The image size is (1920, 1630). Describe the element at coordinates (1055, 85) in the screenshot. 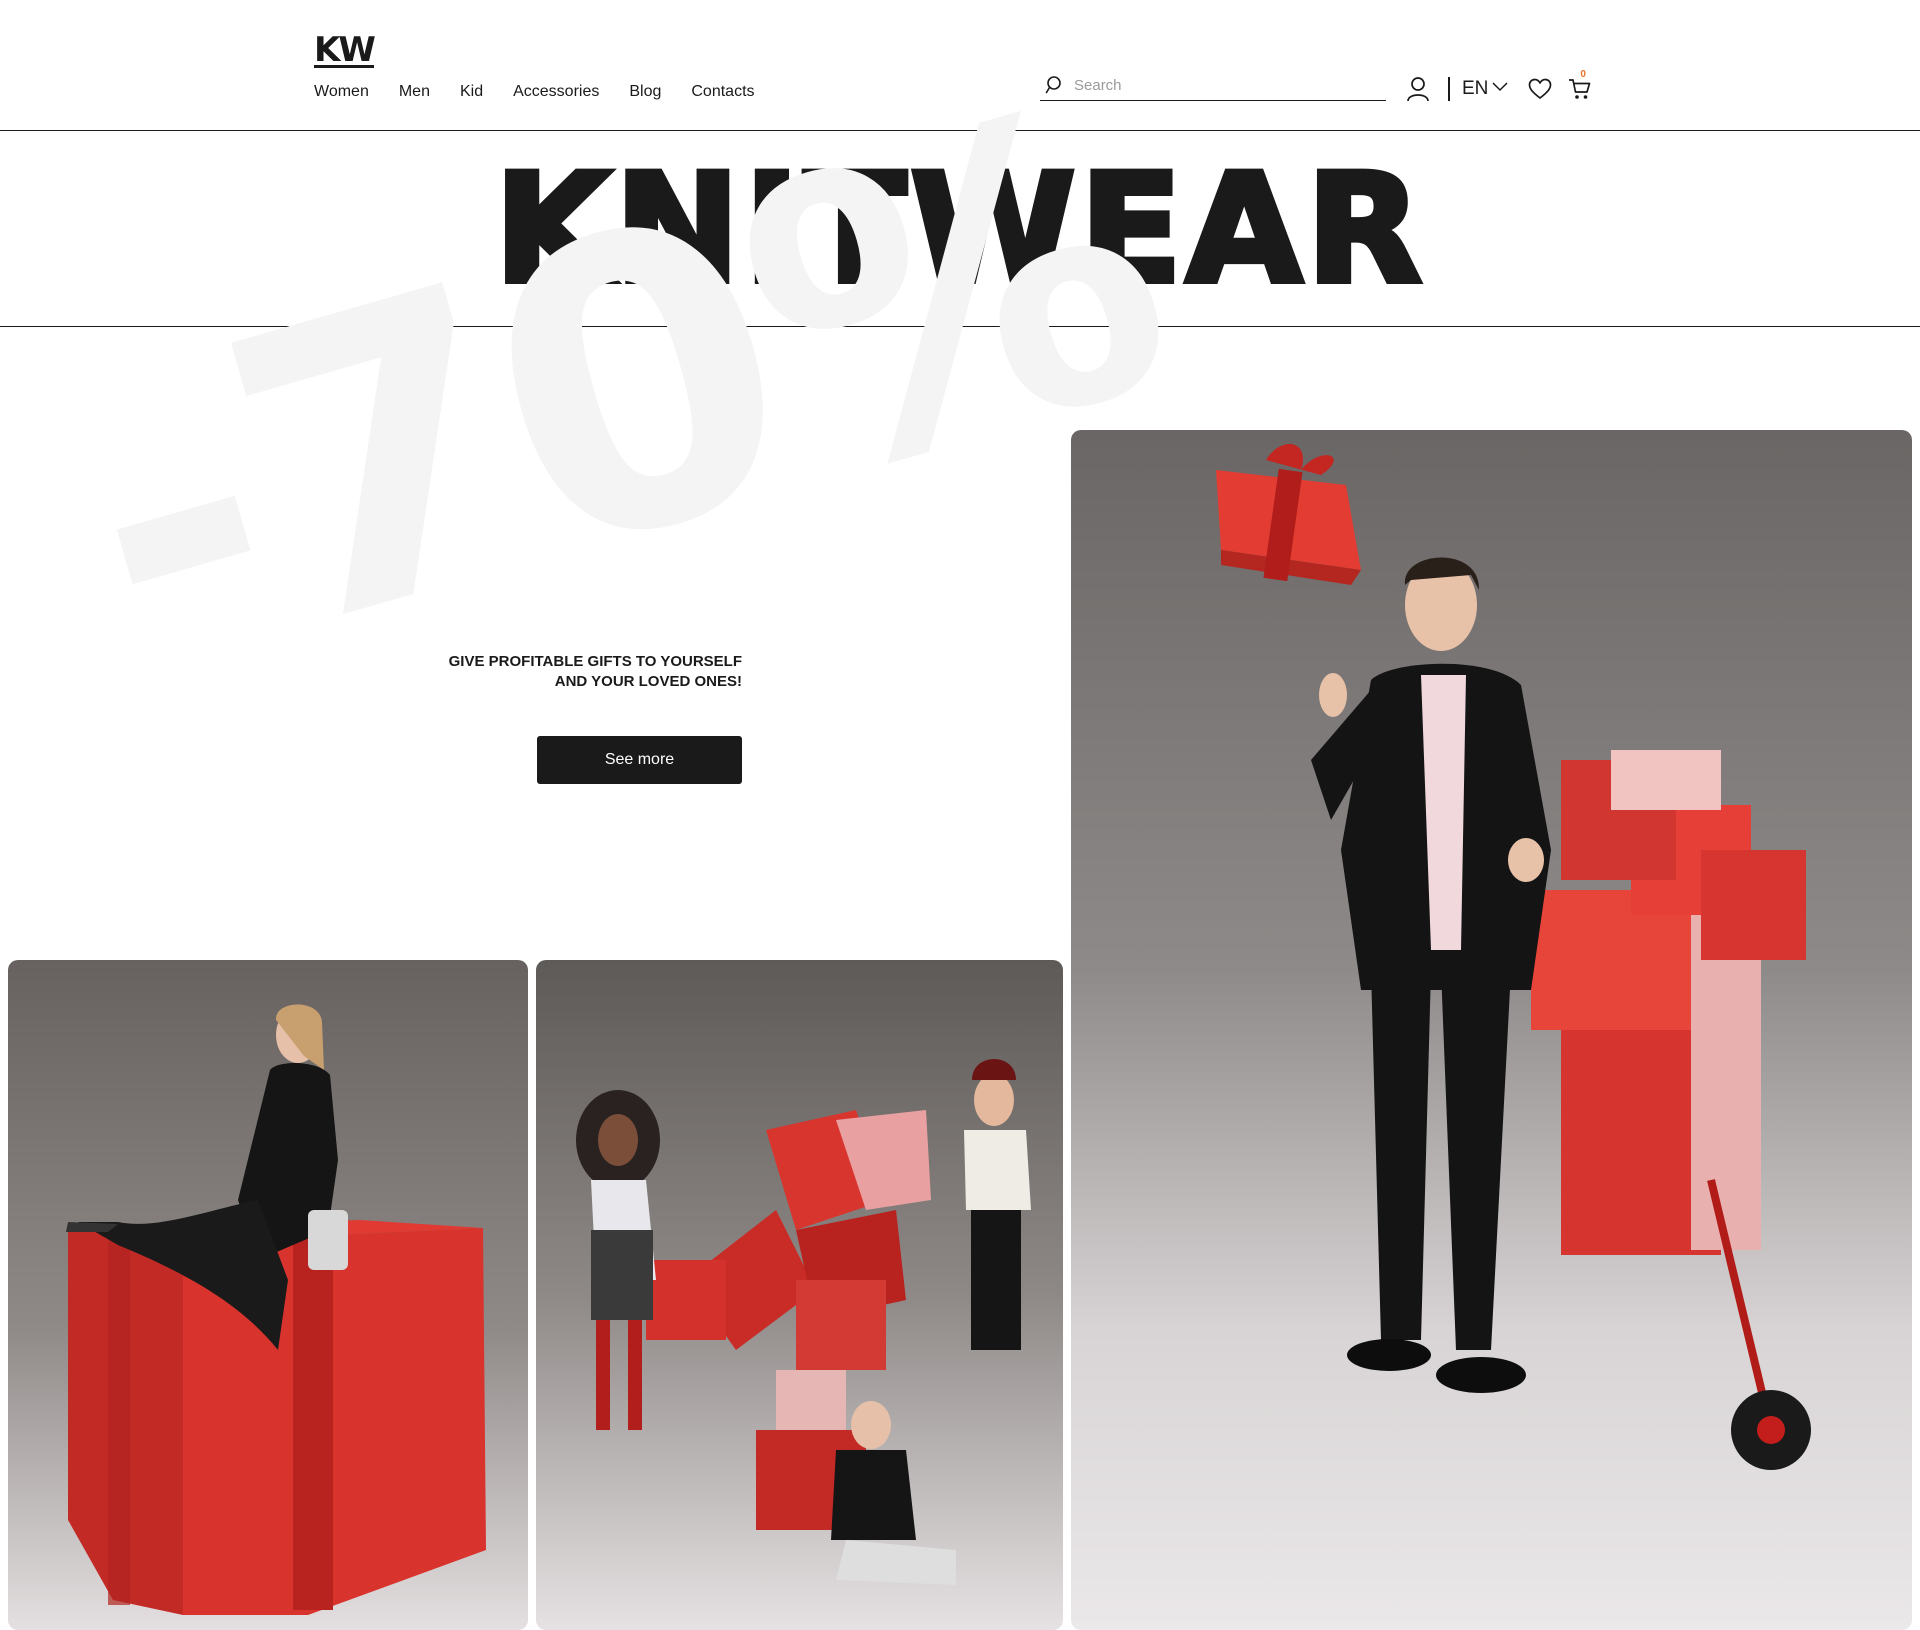

I see `search-icon` at that location.